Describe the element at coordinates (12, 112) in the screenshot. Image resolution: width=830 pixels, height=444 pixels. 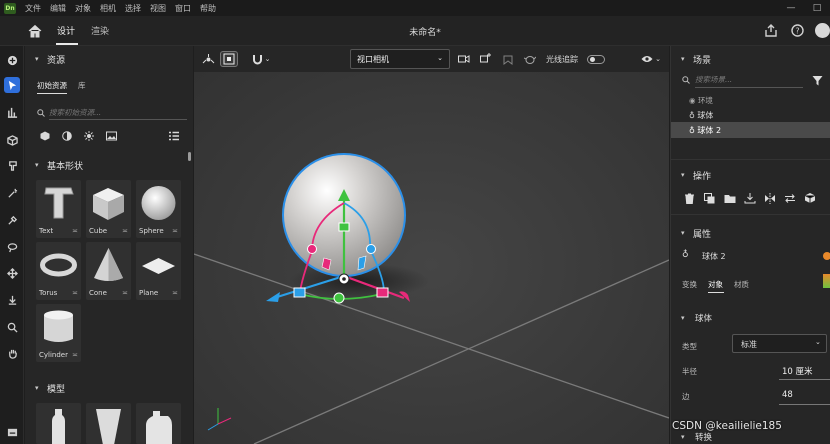
I see `chart-tool` at that location.